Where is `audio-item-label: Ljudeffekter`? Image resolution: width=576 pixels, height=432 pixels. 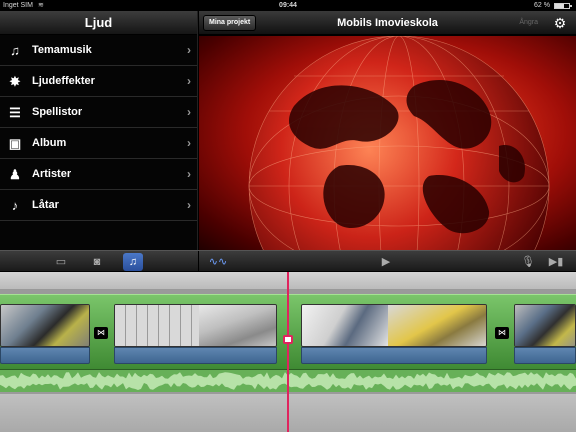 audio-item-label: Ljudeffekter is located at coordinates (63, 81).